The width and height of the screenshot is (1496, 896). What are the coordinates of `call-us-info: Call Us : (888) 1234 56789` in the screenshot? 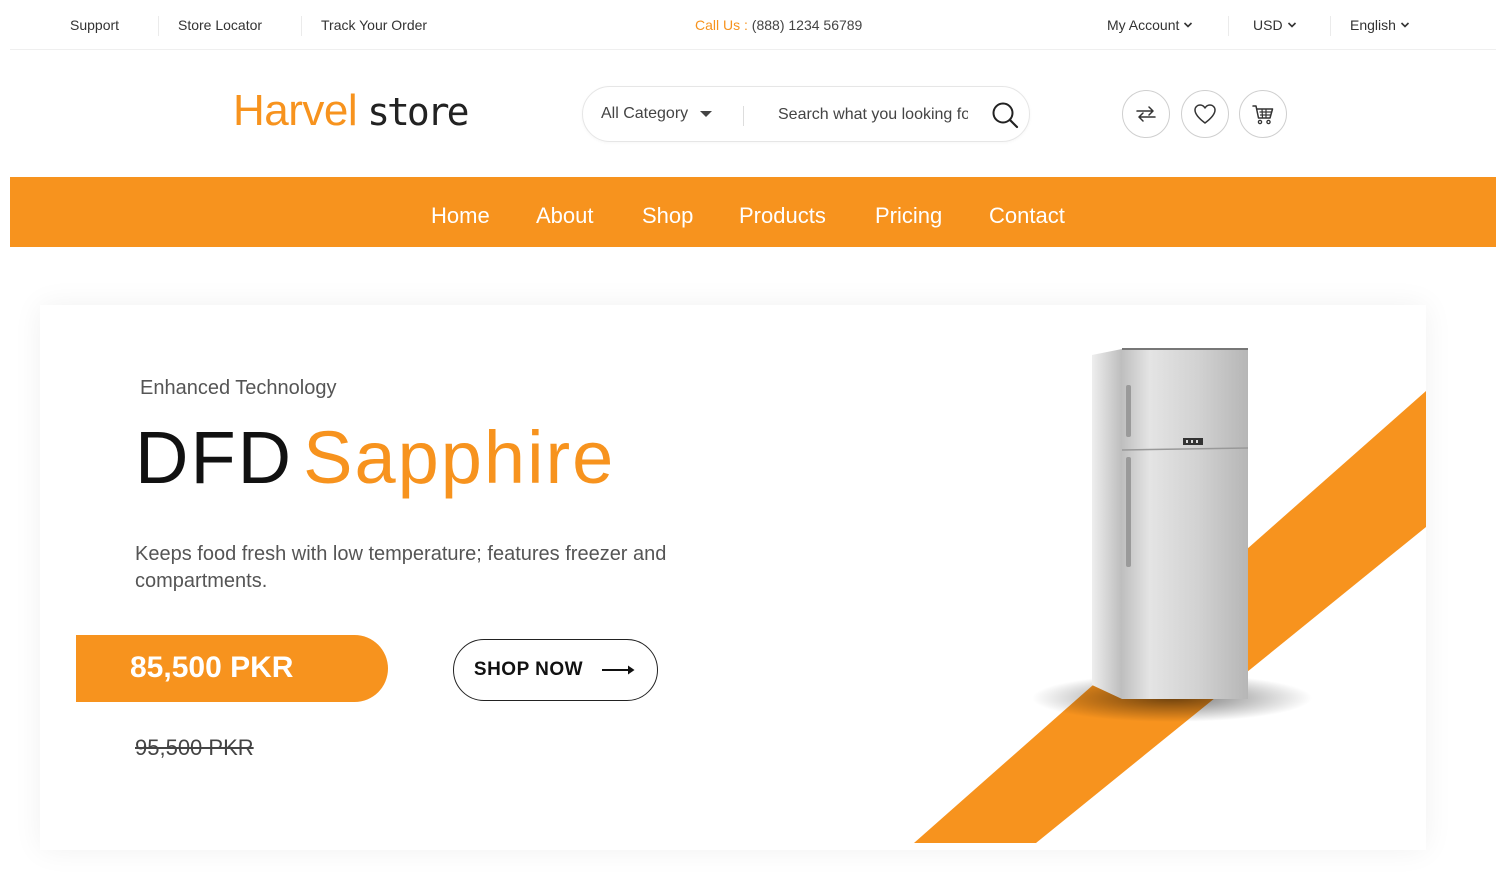 It's located at (778, 25).